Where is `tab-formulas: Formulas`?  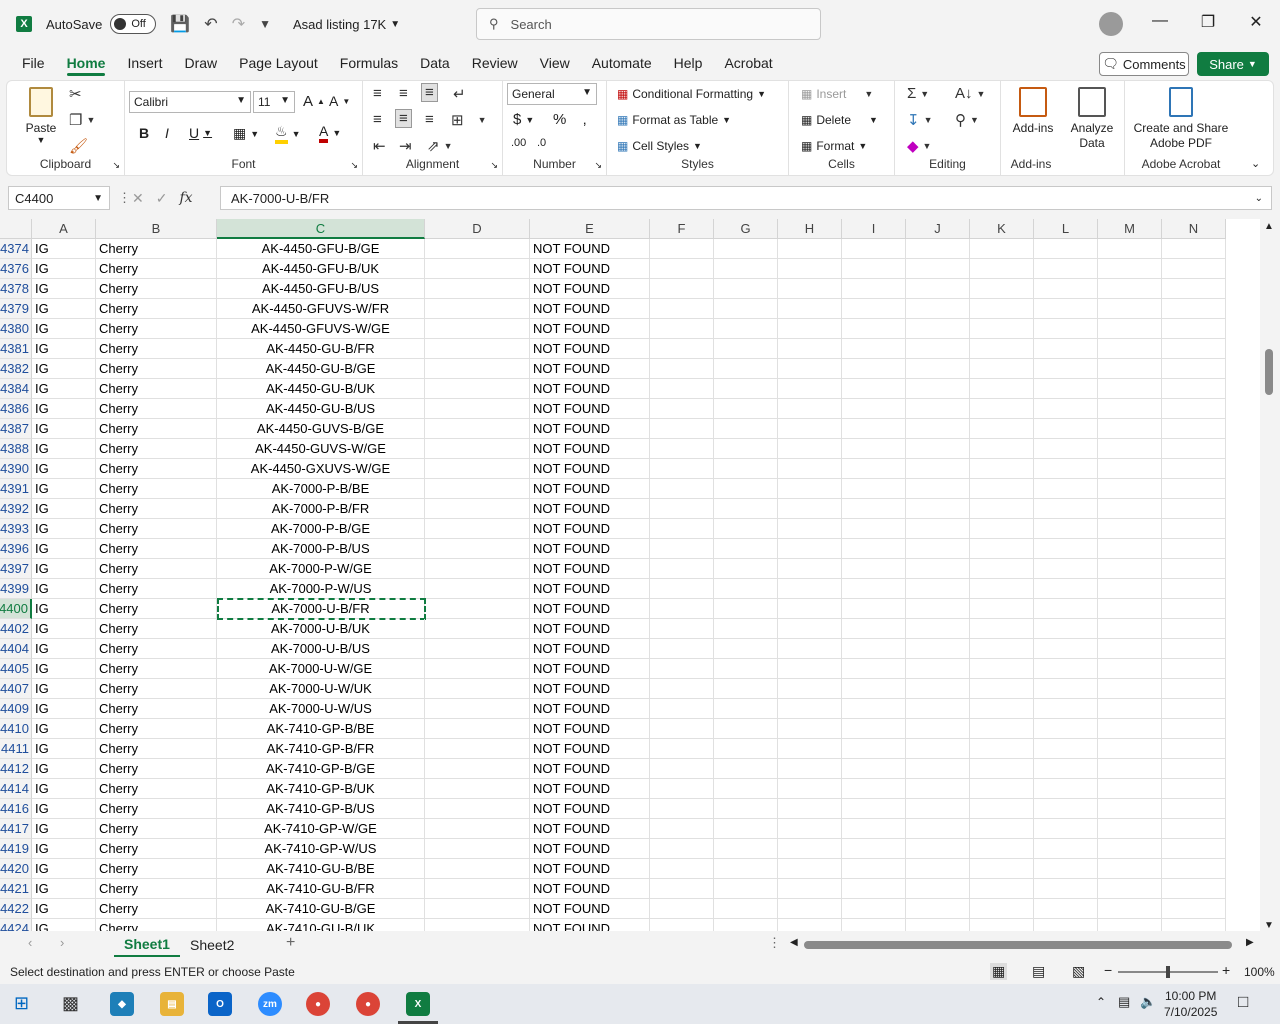 tab-formulas: Formulas is located at coordinates (369, 63).